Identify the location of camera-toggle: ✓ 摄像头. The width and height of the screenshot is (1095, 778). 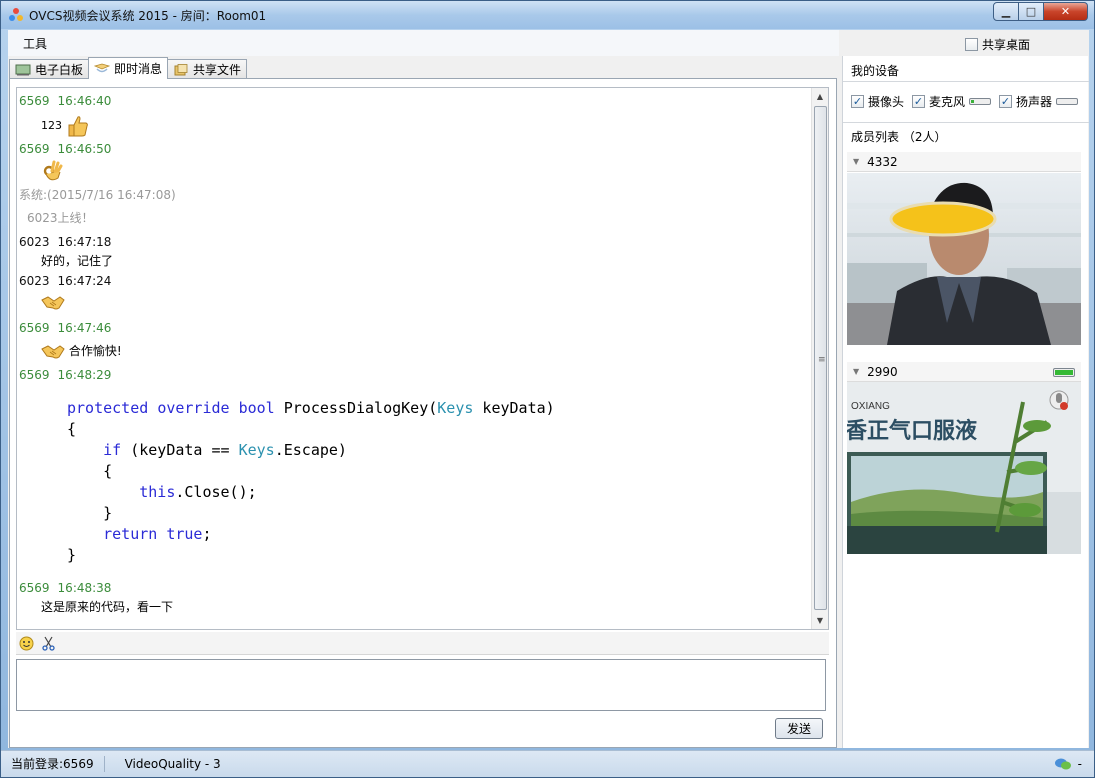
(877, 101).